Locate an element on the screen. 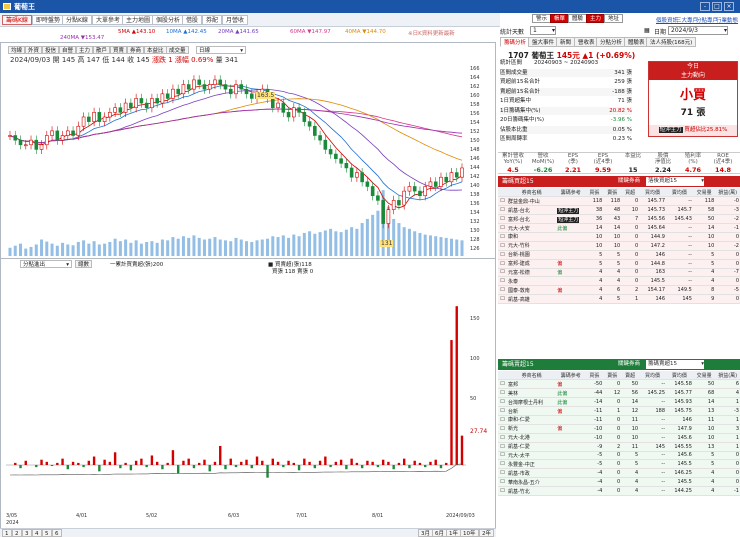 The width and height of the screenshot is (740, 537). table-row: ☐ 元大-大安 此偏 14 14 0 145.64 -- 14 -1 is located at coordinates (619, 228).